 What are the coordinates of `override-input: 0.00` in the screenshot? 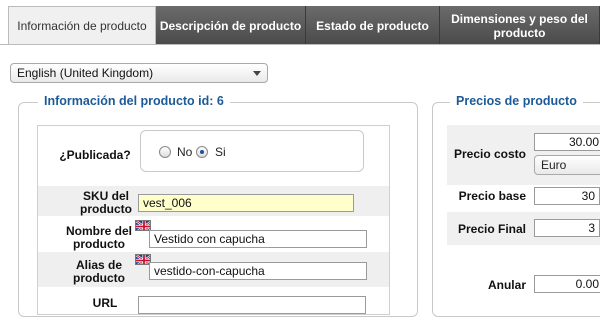 It's located at (567, 284).